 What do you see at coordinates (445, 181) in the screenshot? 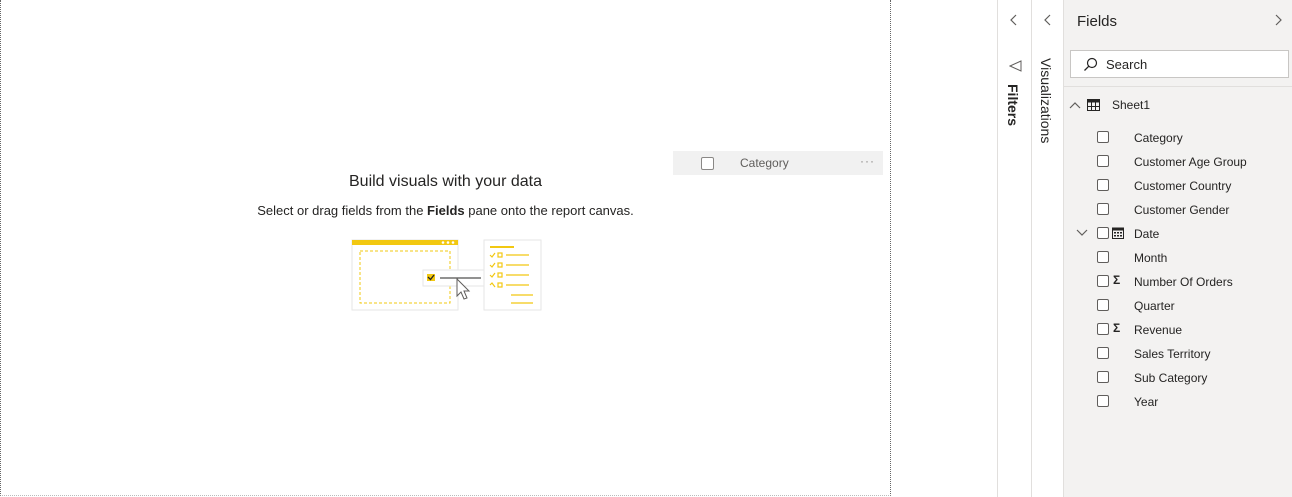
I see `empty-state-title: Build visuals with your data` at bounding box center [445, 181].